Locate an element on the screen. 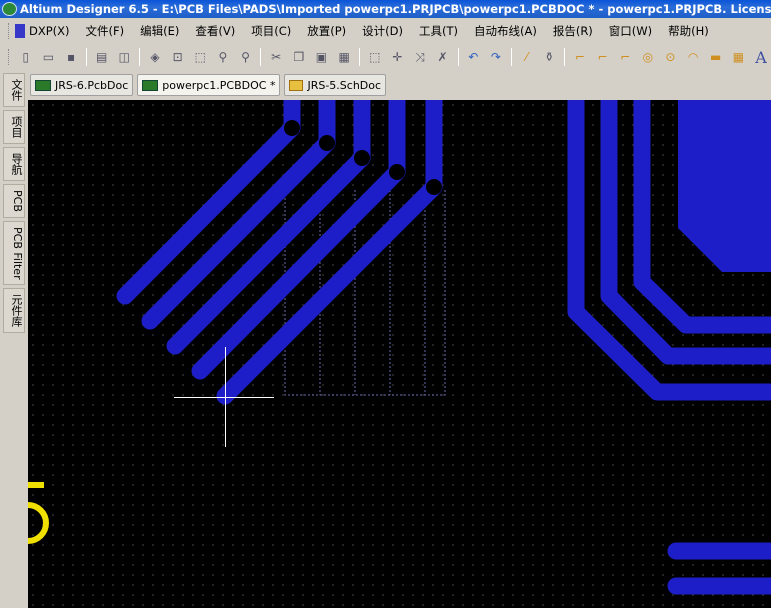 This screenshot has width=771, height=608. side-tab-libraries: 元件库 is located at coordinates (14, 311).